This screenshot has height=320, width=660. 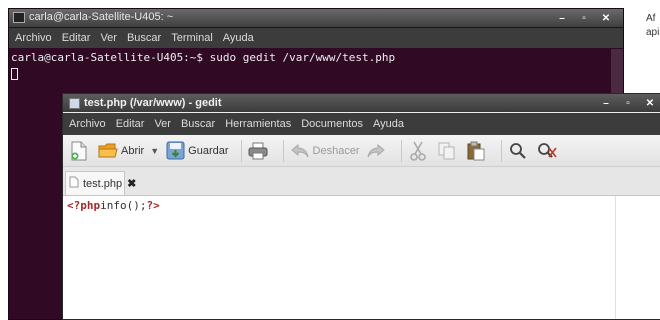 I want to click on terminal-menu-archivo: Archivo, so click(x=33, y=38).